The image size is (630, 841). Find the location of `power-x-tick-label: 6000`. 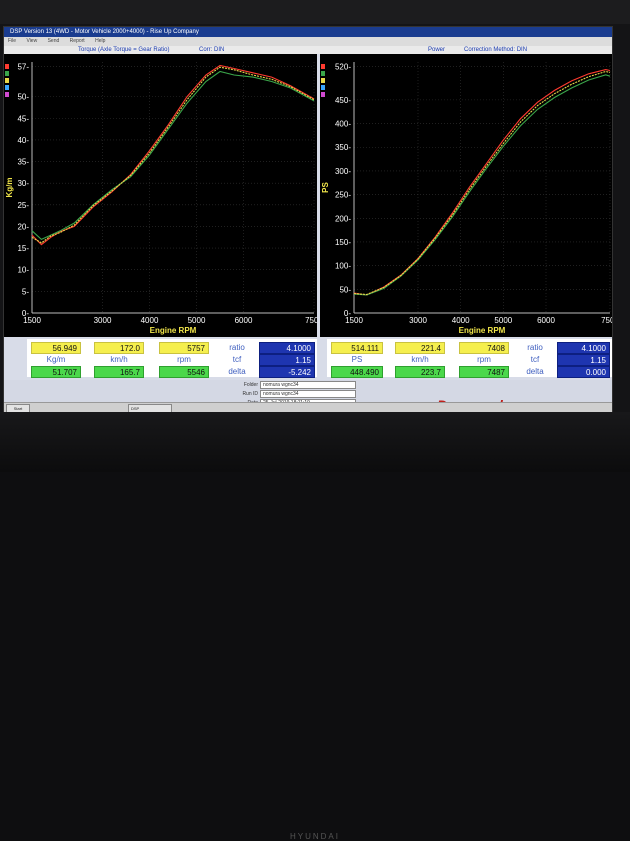

power-x-tick-label: 6000 is located at coordinates (546, 320).